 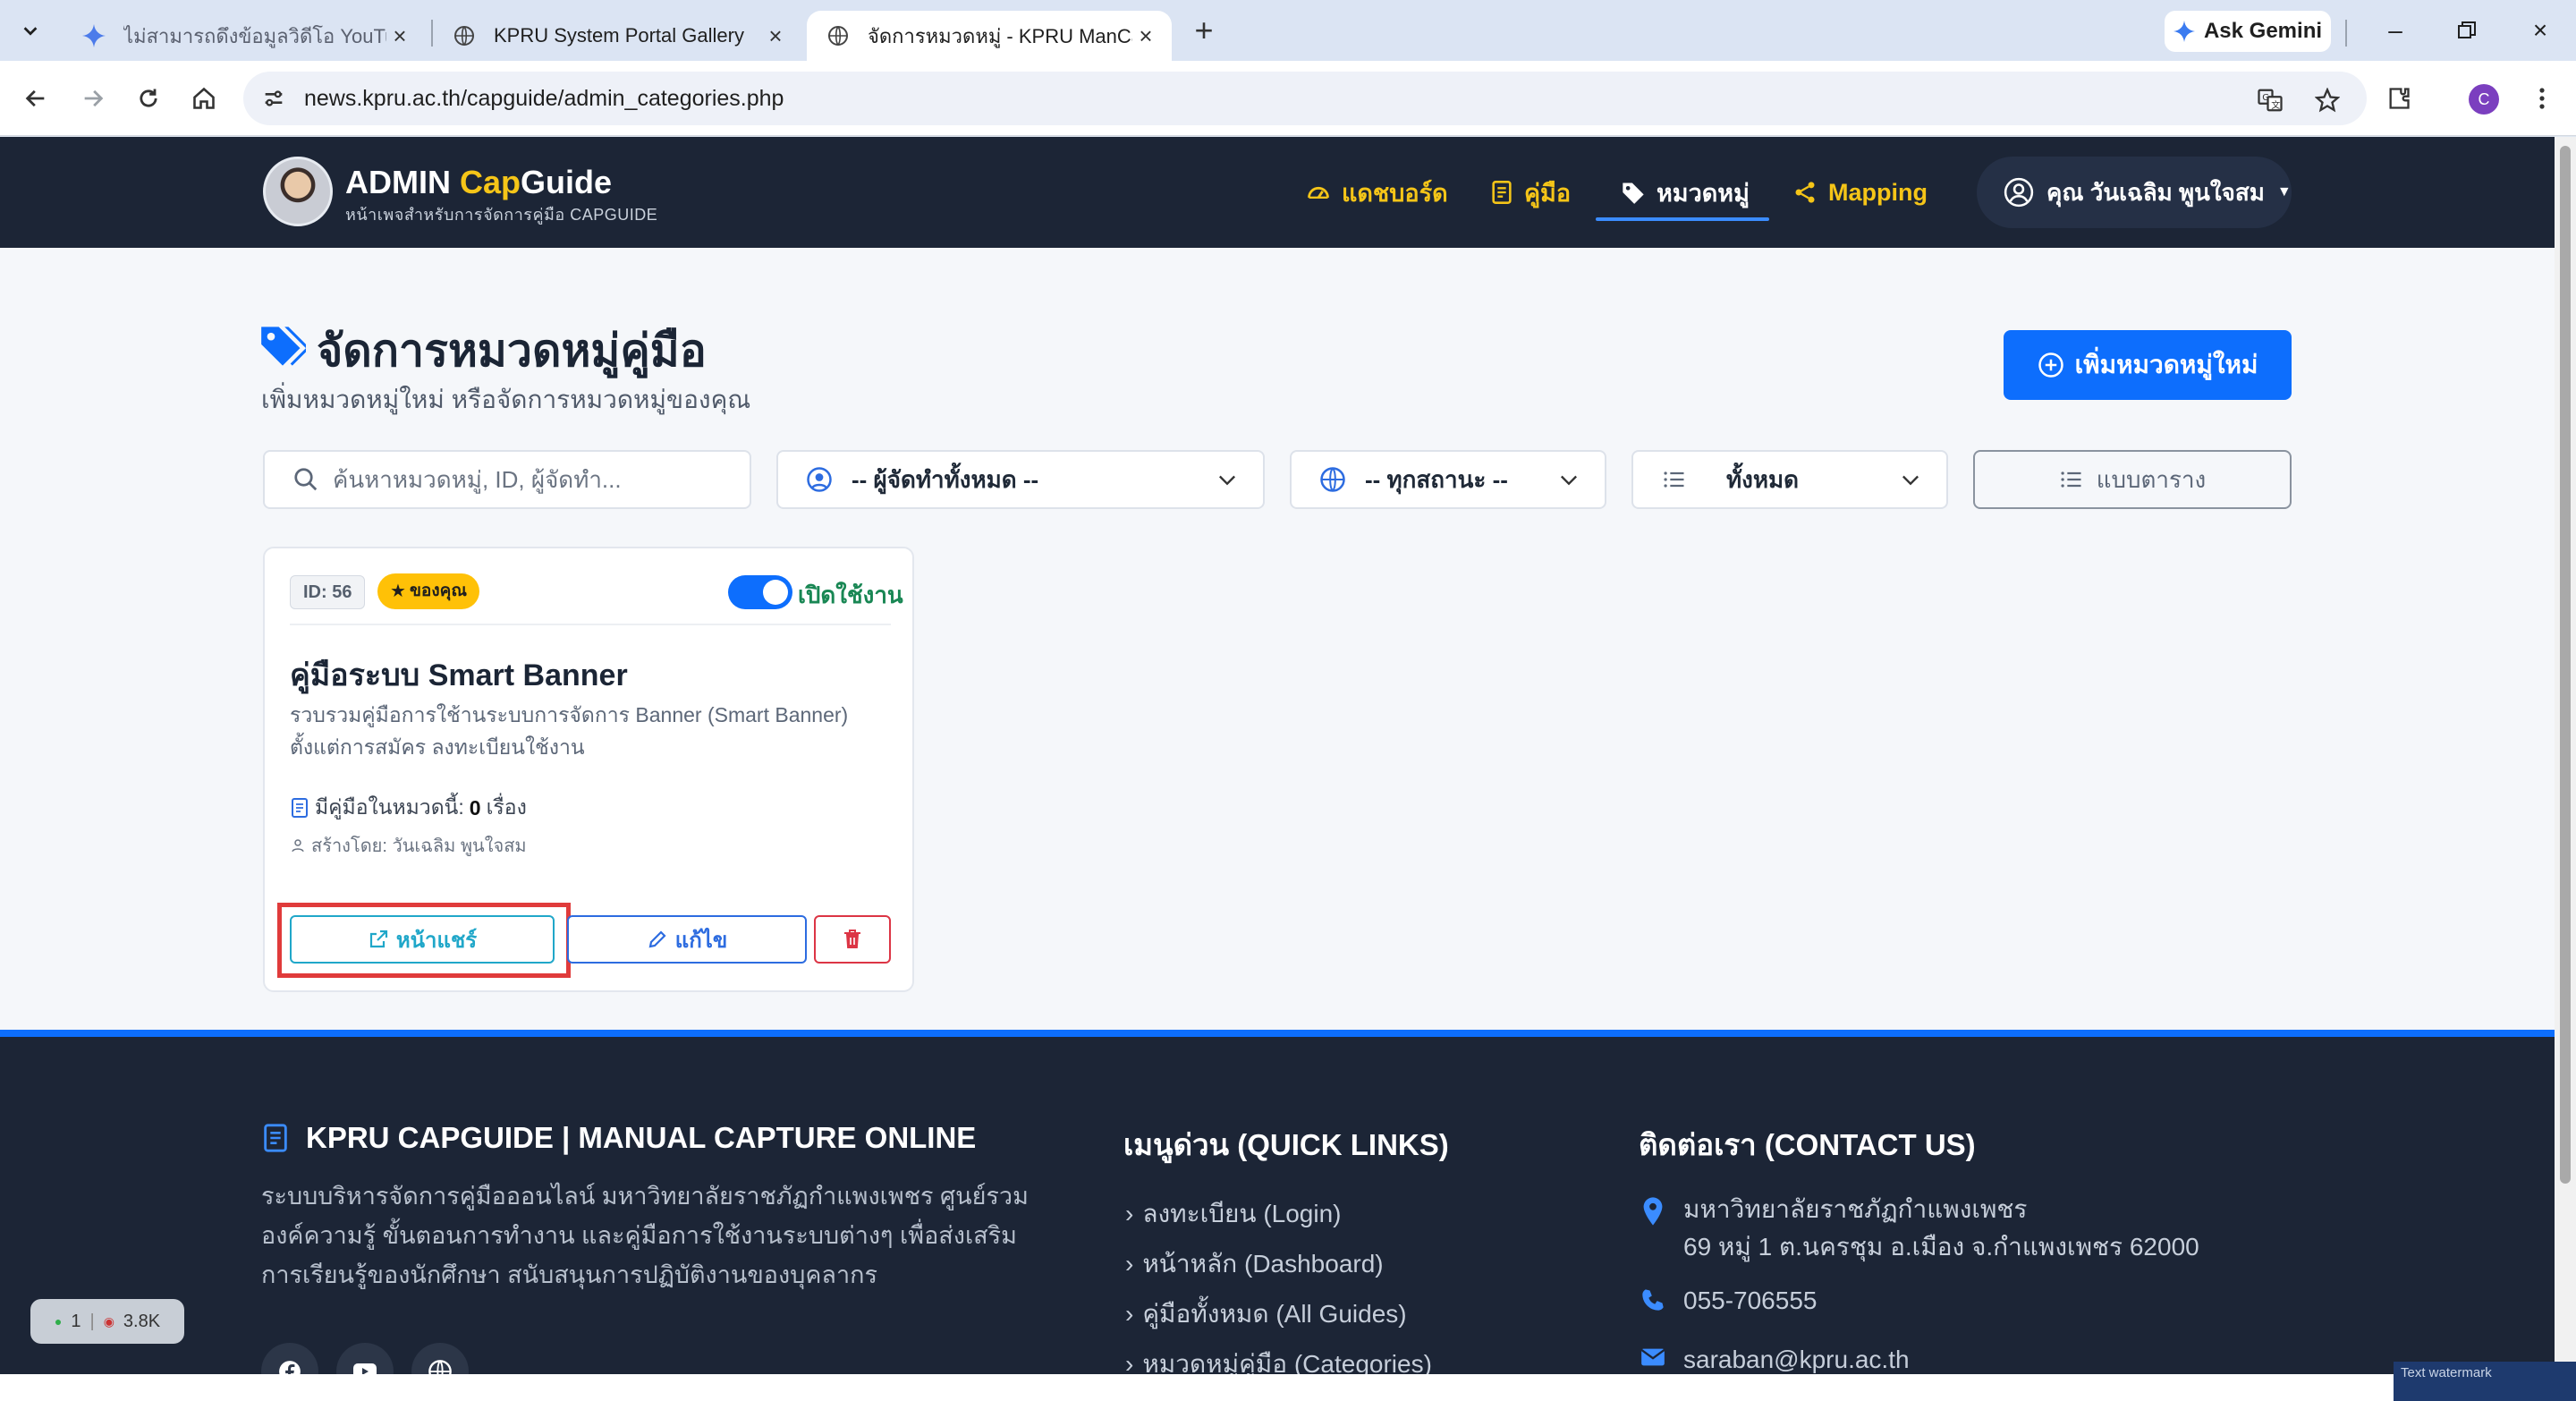 I want to click on nav-manuals: คู่มือ, so click(x=1530, y=192).